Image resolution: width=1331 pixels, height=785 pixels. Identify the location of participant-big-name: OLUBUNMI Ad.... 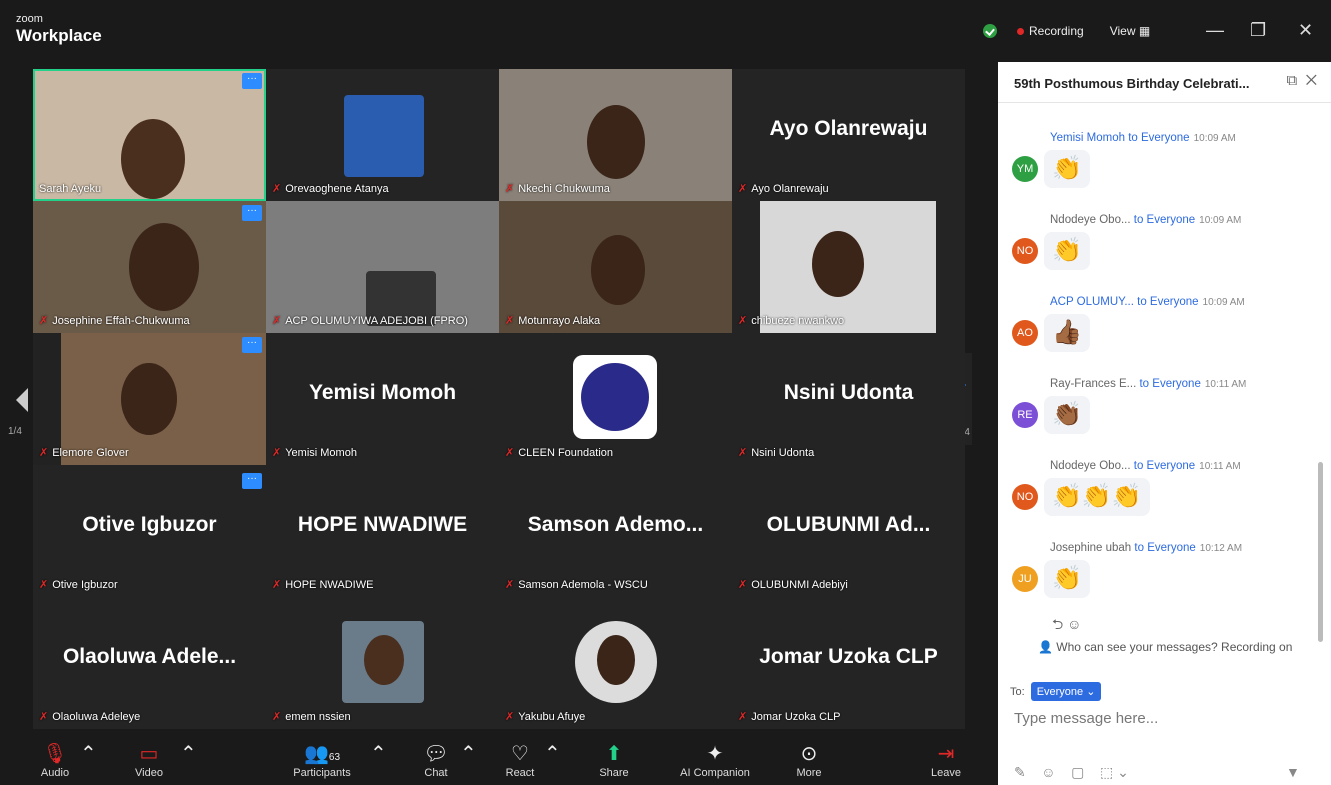
(848, 524).